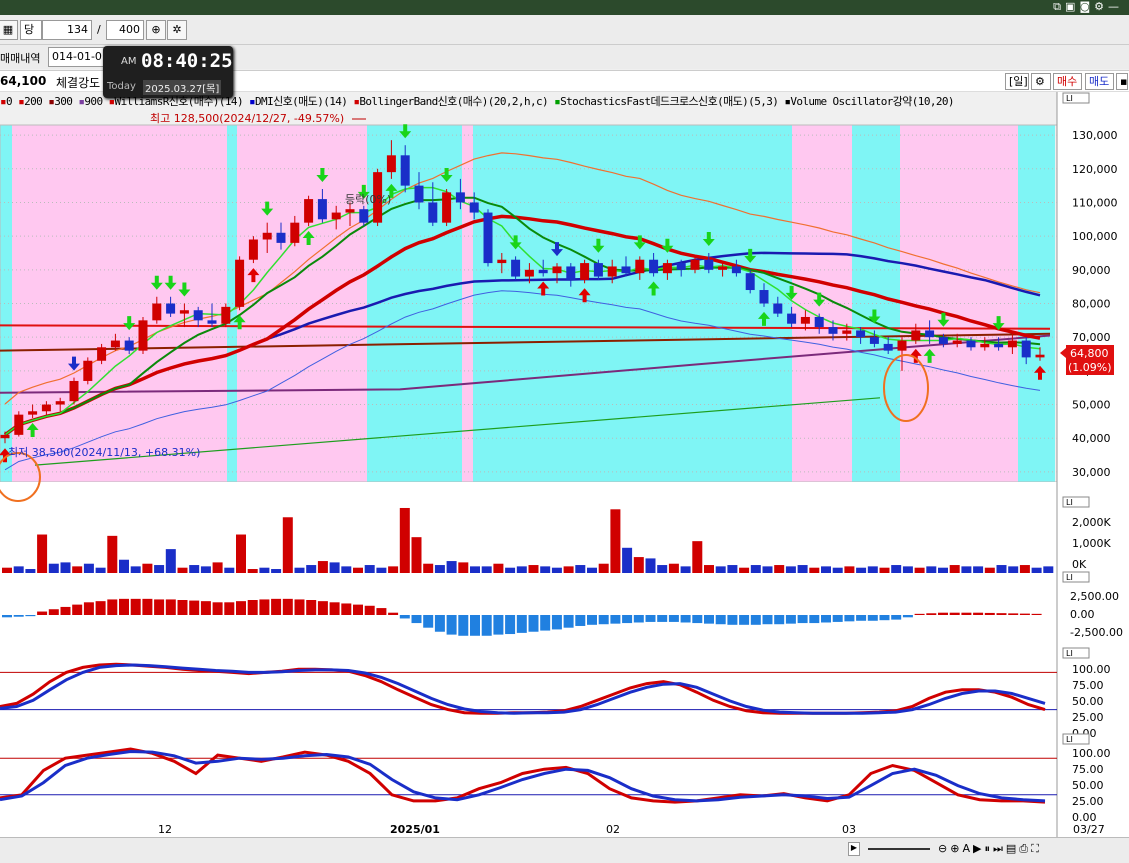 This screenshot has height=863, width=1129. Describe the element at coordinates (1088, 769) in the screenshot. I see `stochastic-tick-label: 75.00` at that location.